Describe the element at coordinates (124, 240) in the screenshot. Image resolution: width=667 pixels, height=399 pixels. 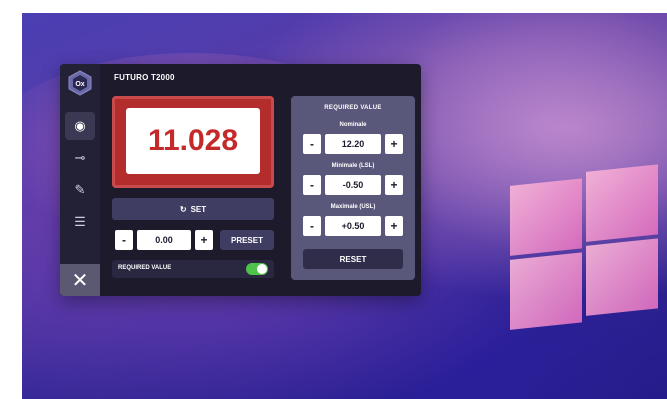
I see `preset-decrement-button: -` at that location.